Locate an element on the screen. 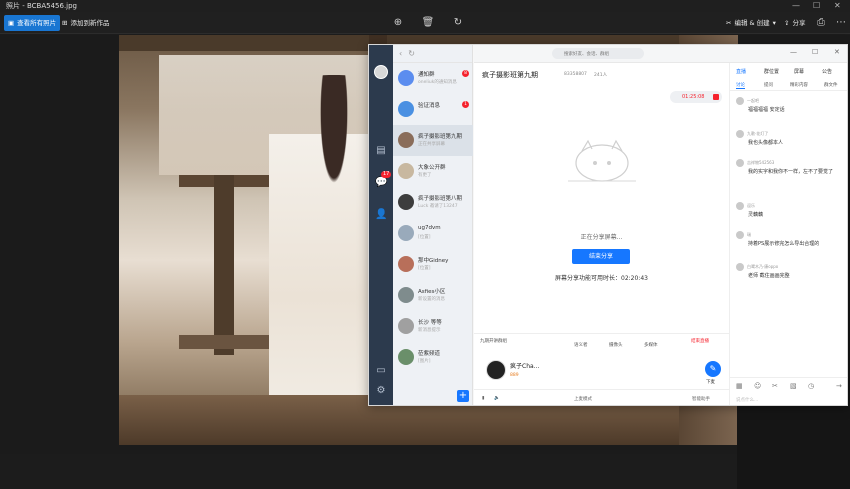 Image resolution: width=850 pixels, height=489 pixels. conversation-name: 验证消息 is located at coordinates (429, 106).